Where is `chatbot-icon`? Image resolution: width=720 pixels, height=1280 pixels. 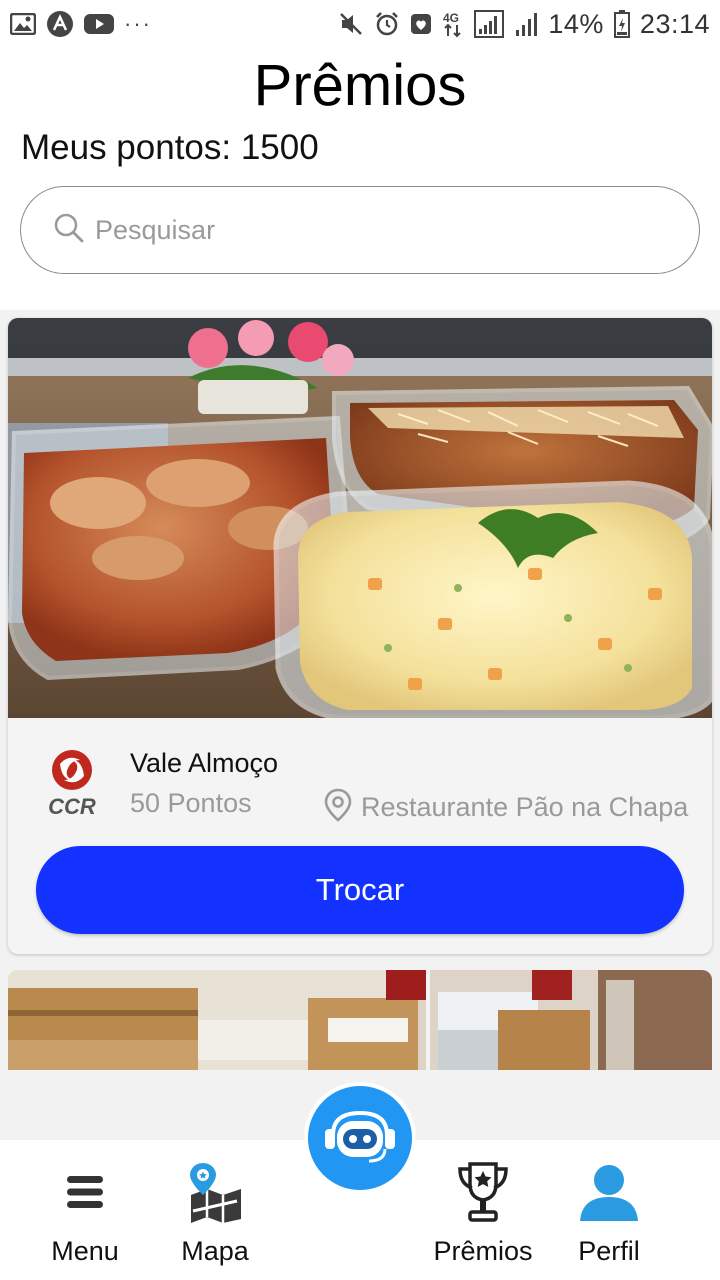 chatbot-icon is located at coordinates (360, 1138).